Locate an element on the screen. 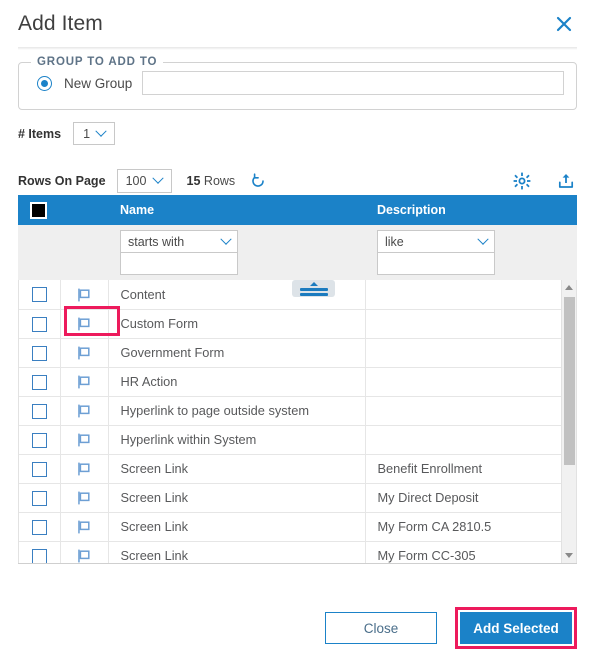 This screenshot has height=659, width=595. row-name-cell: Hyperlink to page outside system is located at coordinates (237, 411).